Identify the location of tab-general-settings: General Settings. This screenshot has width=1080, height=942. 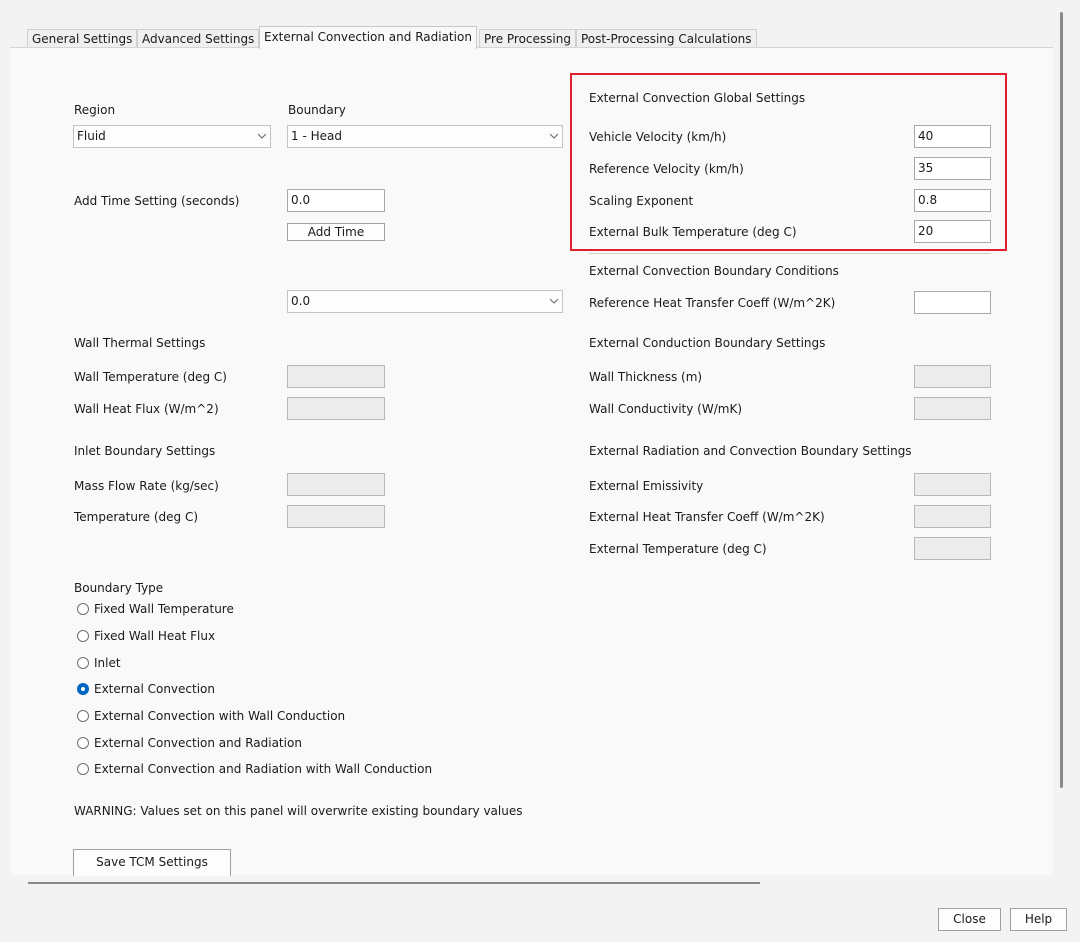
(82, 39).